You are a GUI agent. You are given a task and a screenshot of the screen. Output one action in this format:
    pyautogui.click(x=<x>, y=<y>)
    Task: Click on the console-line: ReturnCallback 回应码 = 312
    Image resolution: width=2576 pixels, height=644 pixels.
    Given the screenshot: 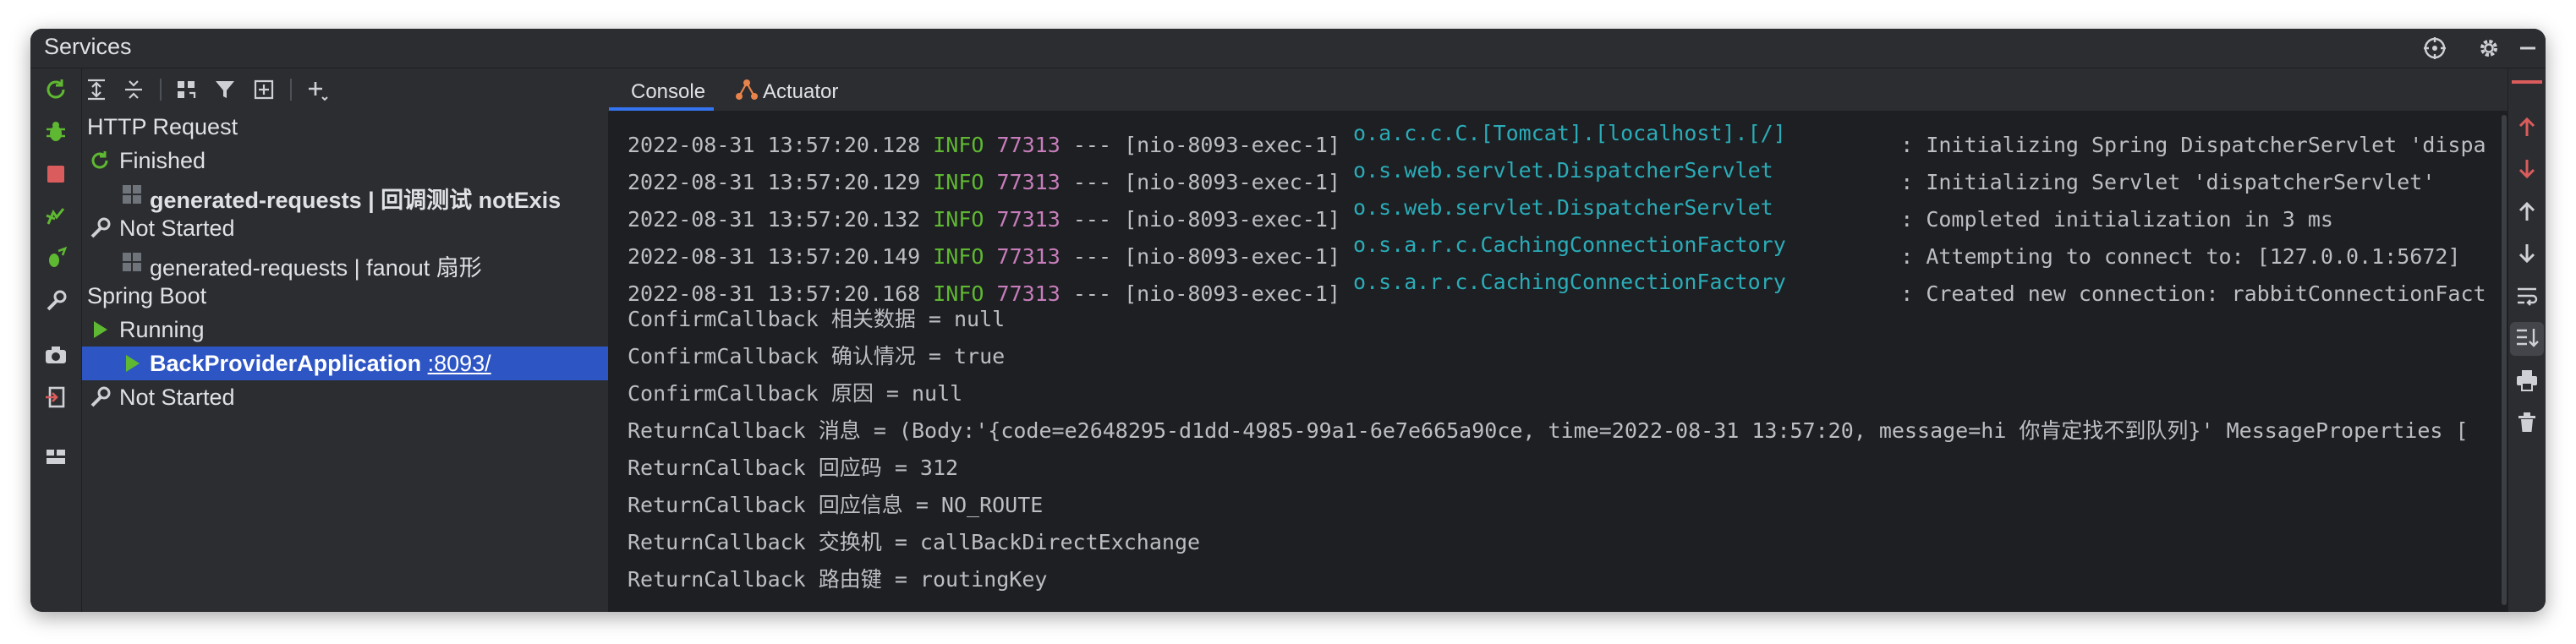 What is the action you would take?
    pyautogui.click(x=793, y=468)
    